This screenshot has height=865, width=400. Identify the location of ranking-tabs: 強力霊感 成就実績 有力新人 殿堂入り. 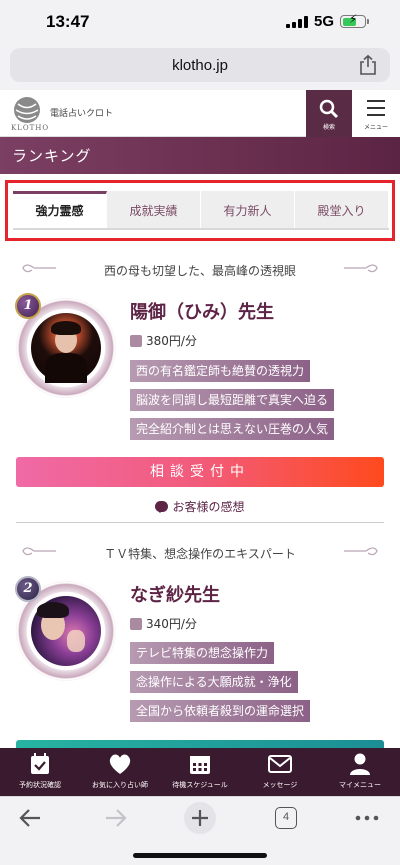
(201, 210).